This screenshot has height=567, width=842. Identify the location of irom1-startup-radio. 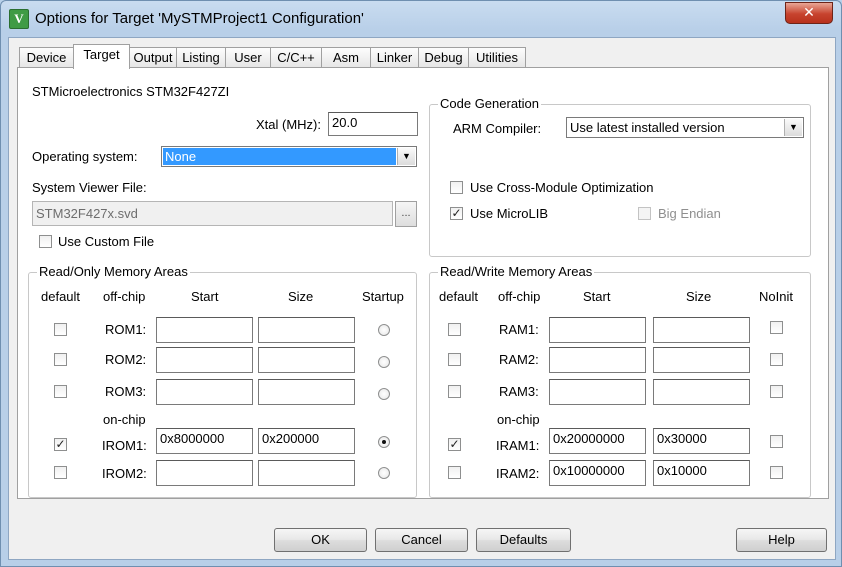
(384, 442).